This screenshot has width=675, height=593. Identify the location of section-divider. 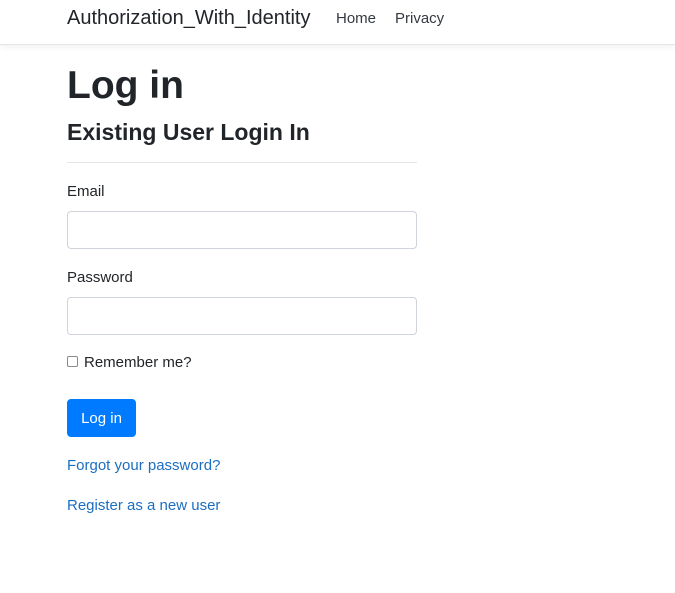
(242, 162).